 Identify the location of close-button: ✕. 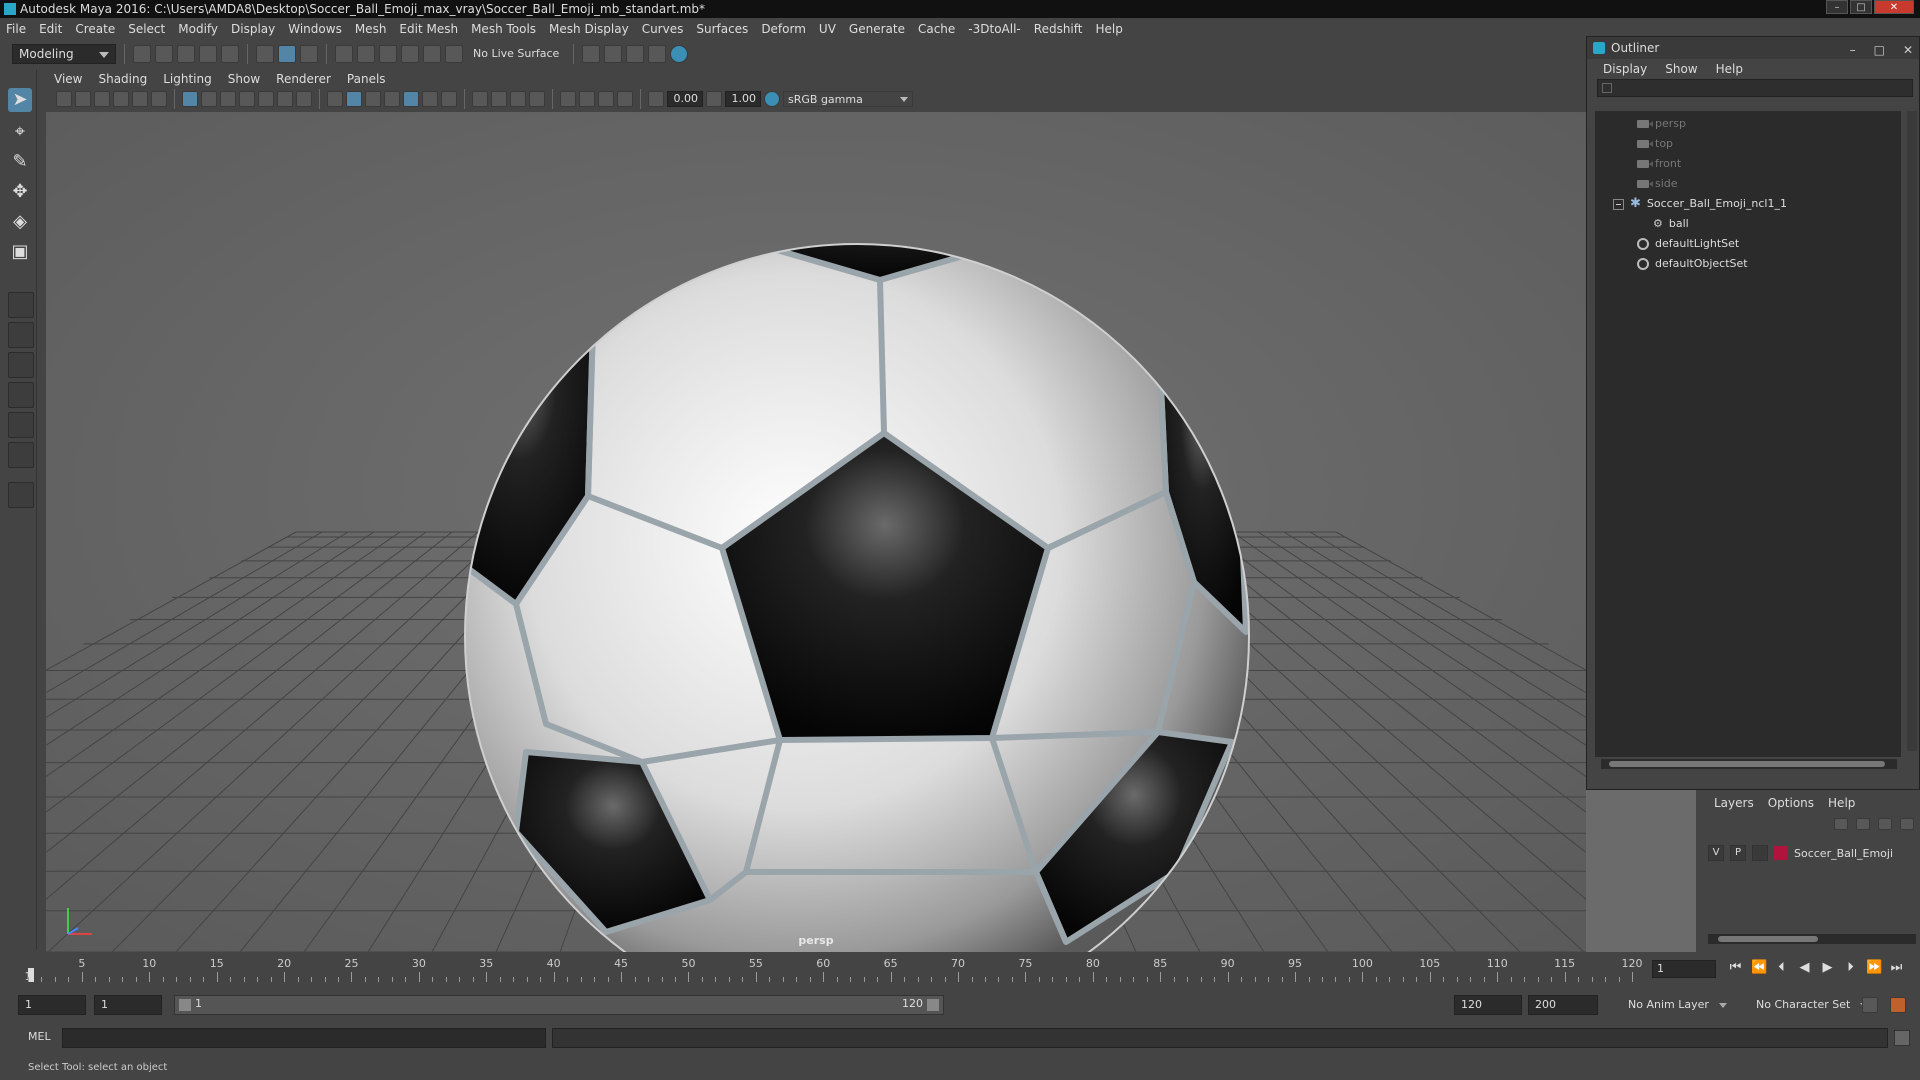
(1894, 7).